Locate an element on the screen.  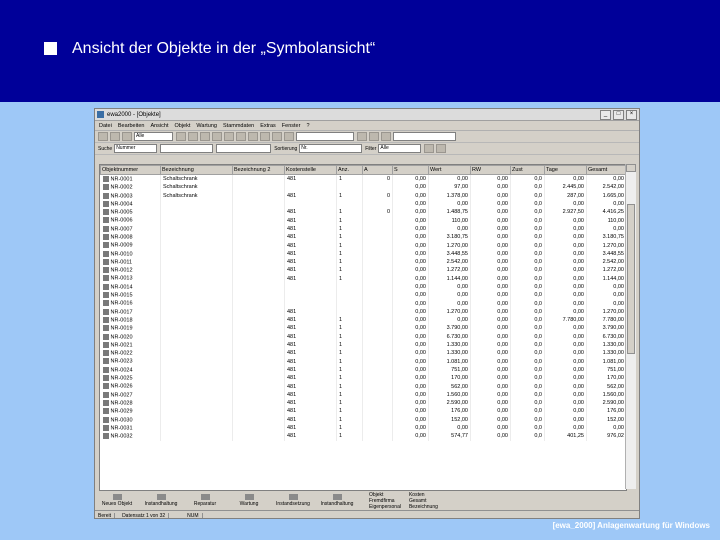
minimize-button: _ is located at coordinates (605, 114).